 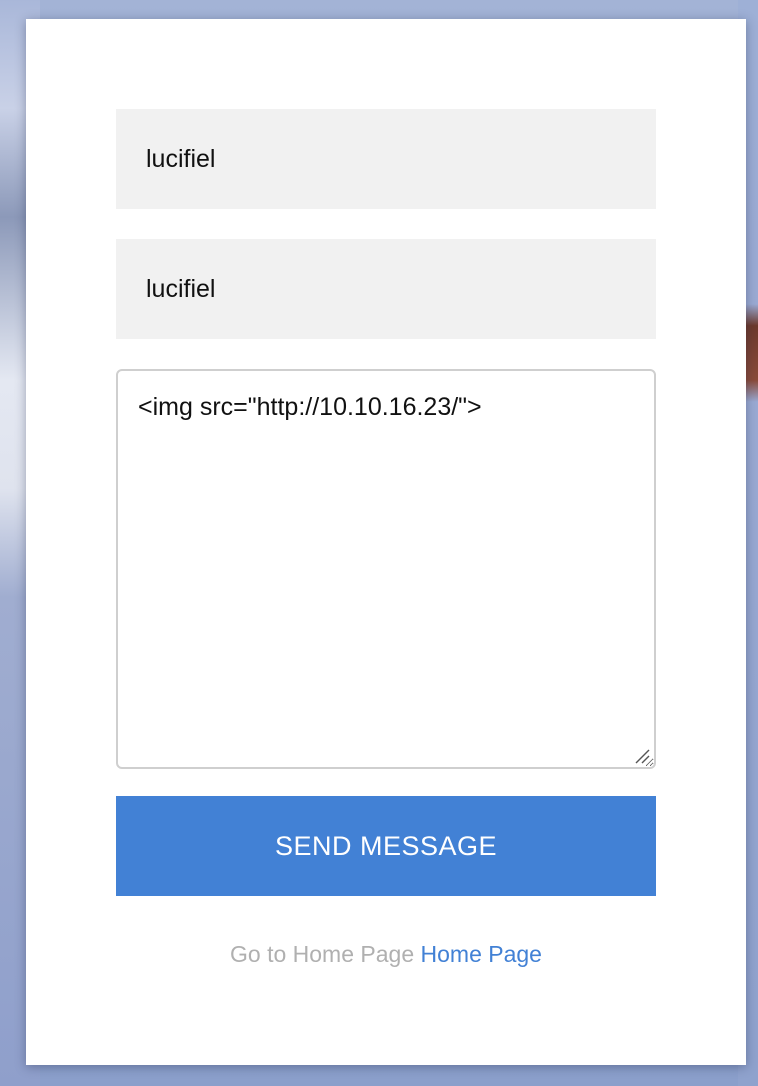 I want to click on email-input, so click(x=386, y=289).